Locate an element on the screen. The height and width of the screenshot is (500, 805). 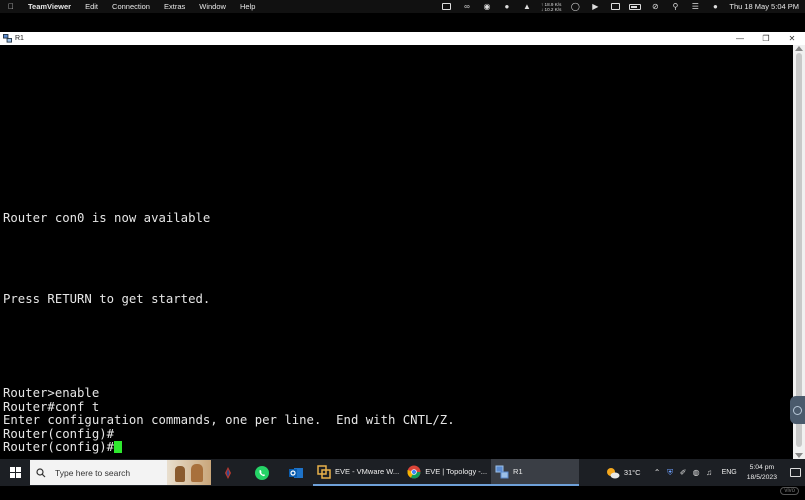
menu-window: Window is located at coordinates (212, 6).